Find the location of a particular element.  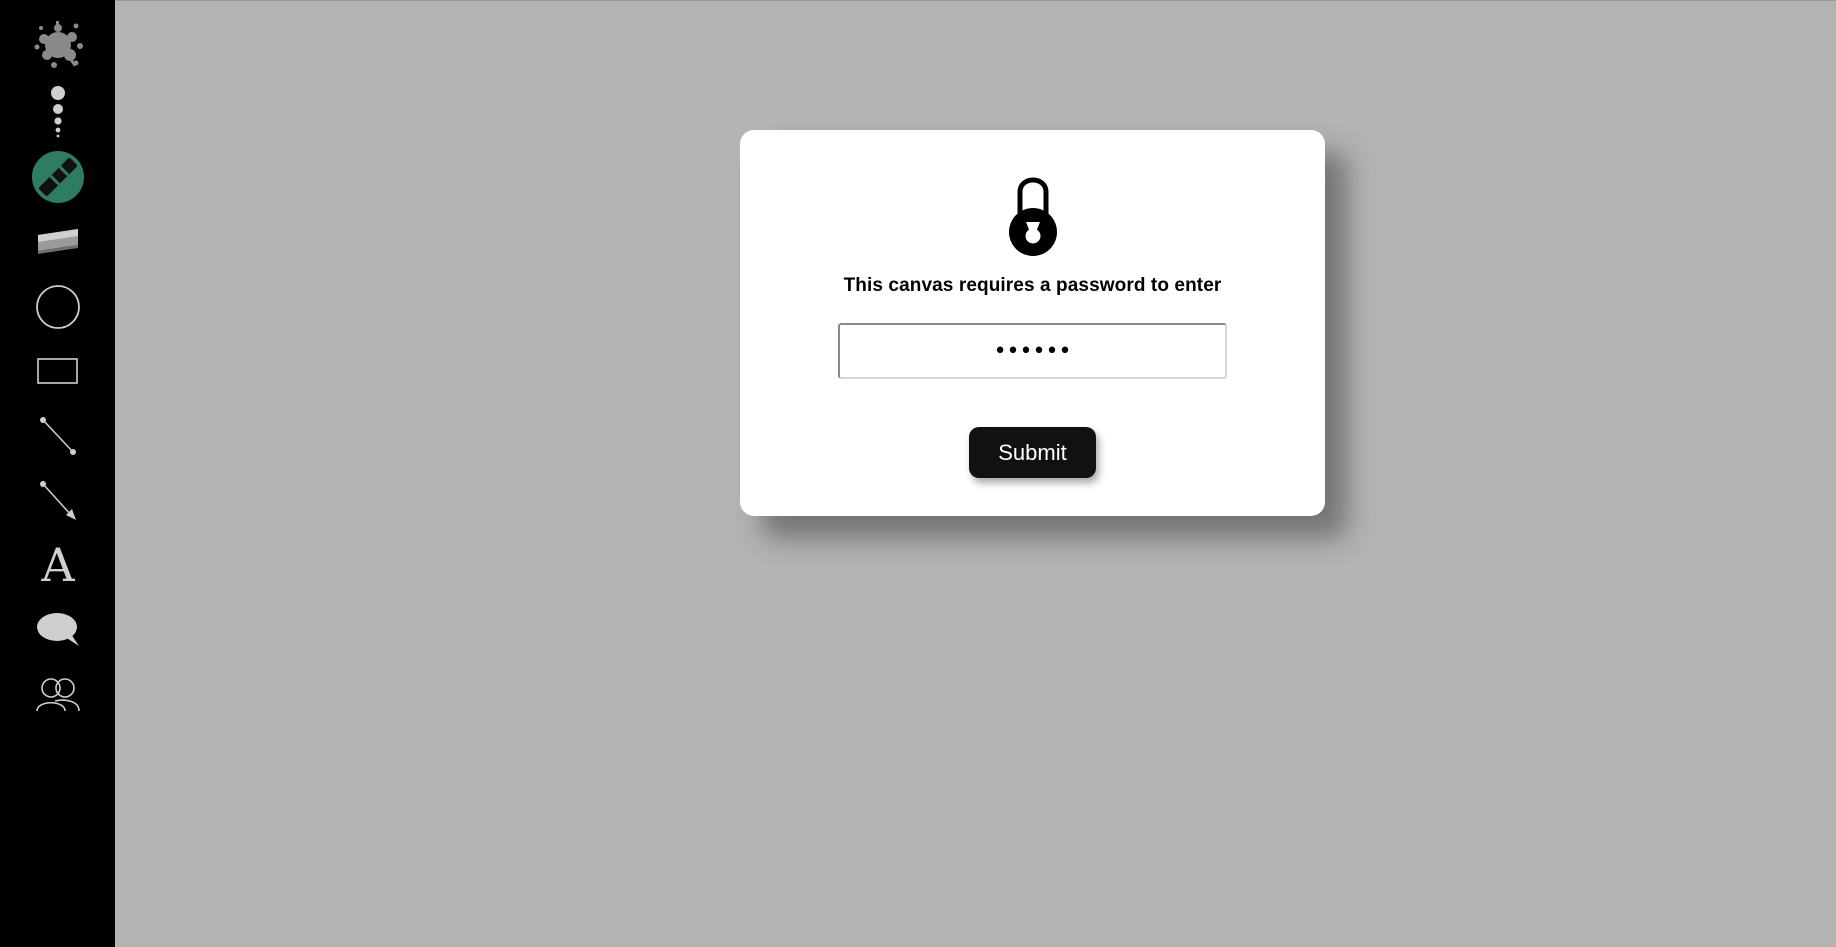

toolbar: A is located at coordinates (57, 473).